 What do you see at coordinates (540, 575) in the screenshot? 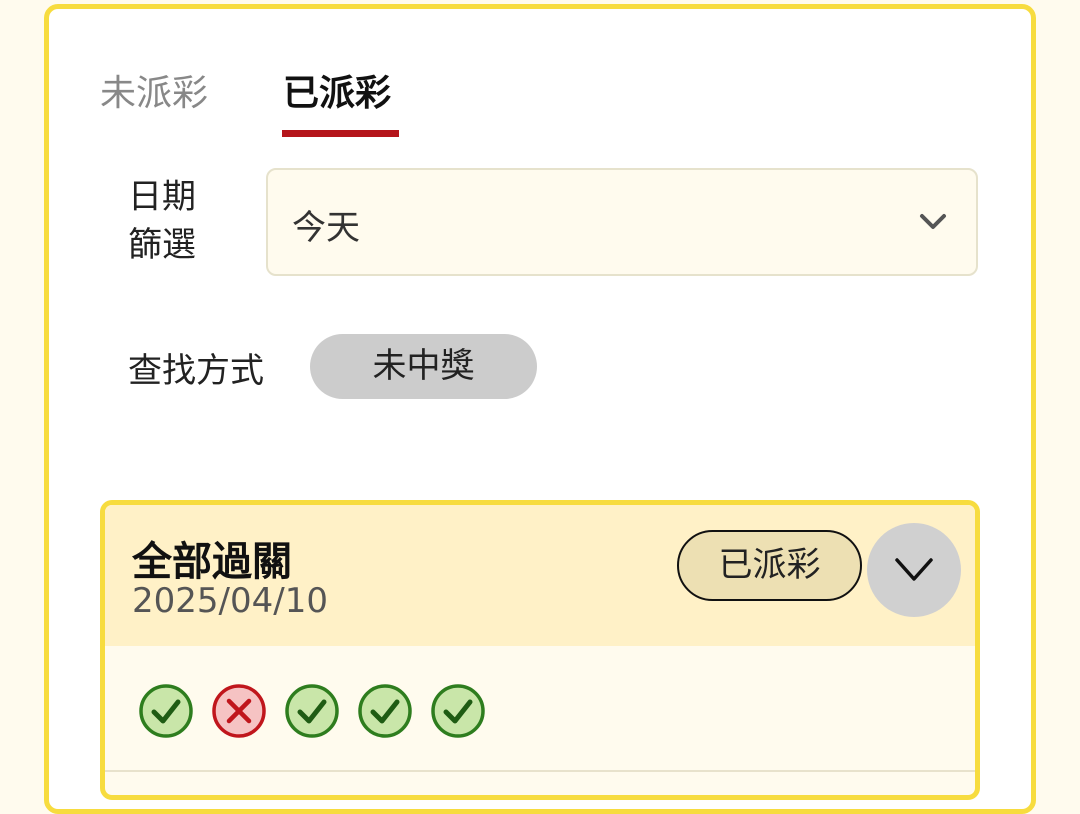
I see `bet-card-header: 全部過關 2025/04/10 已派彩` at bounding box center [540, 575].